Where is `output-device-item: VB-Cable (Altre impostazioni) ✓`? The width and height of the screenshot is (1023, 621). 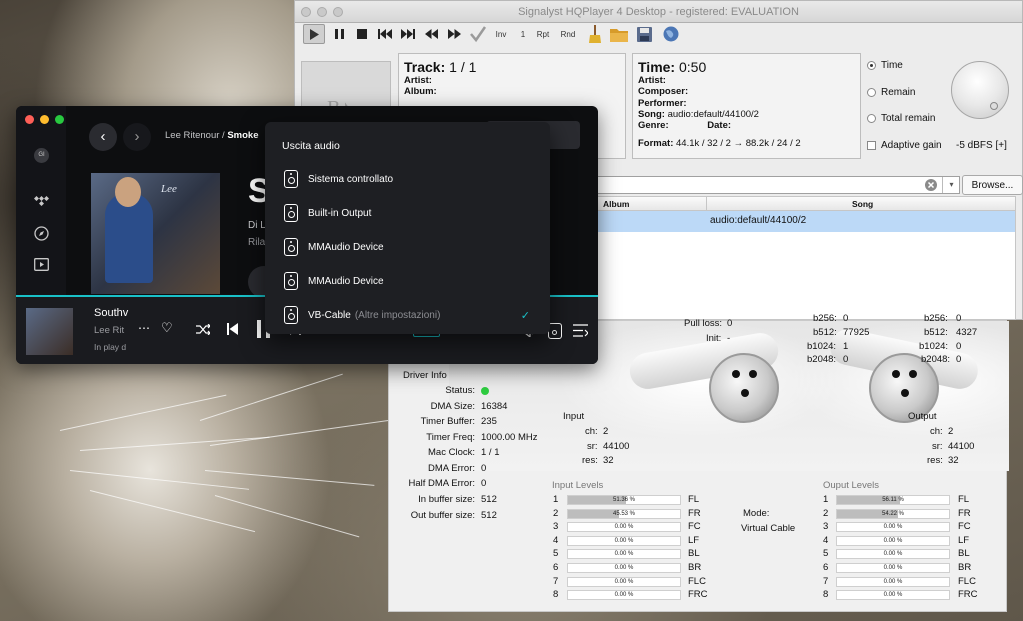 output-device-item: VB-Cable (Altre impostazioni) ✓ is located at coordinates (407, 315).